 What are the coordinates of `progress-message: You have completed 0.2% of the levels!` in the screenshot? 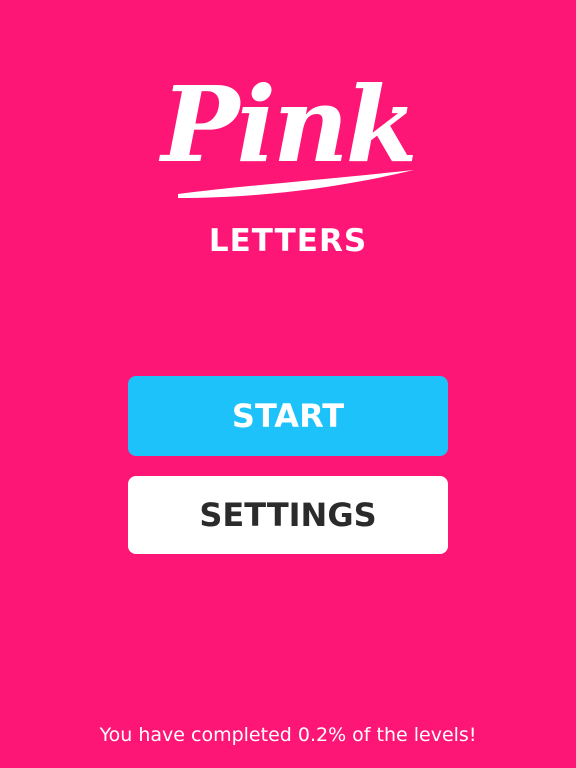 It's located at (288, 735).